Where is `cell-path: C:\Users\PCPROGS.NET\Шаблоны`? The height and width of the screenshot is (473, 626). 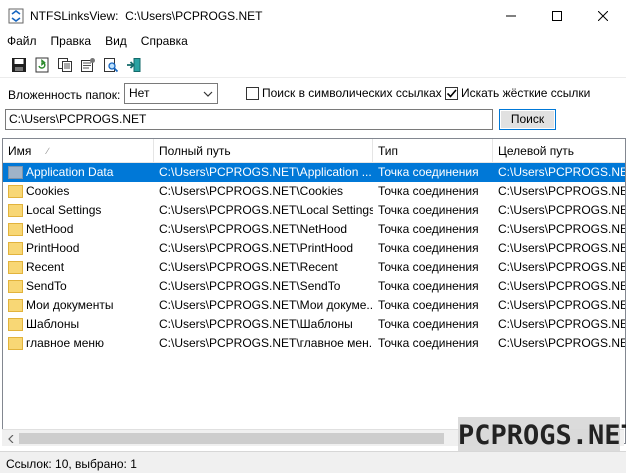 cell-path: C:\Users\PCPROGS.NET\Шаблоны is located at coordinates (256, 324).